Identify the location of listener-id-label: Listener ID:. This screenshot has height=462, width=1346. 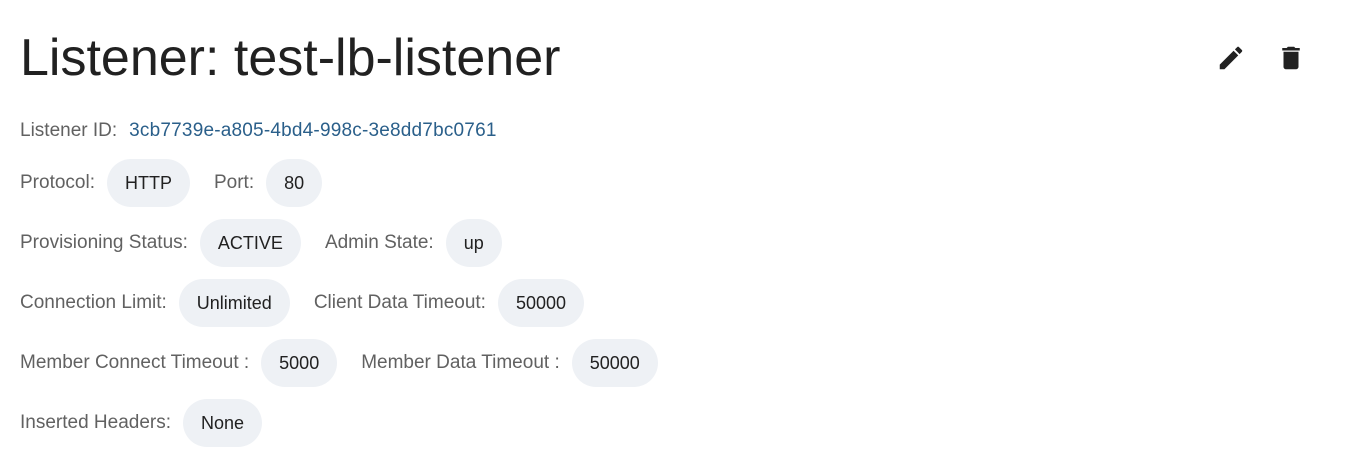
(69, 130).